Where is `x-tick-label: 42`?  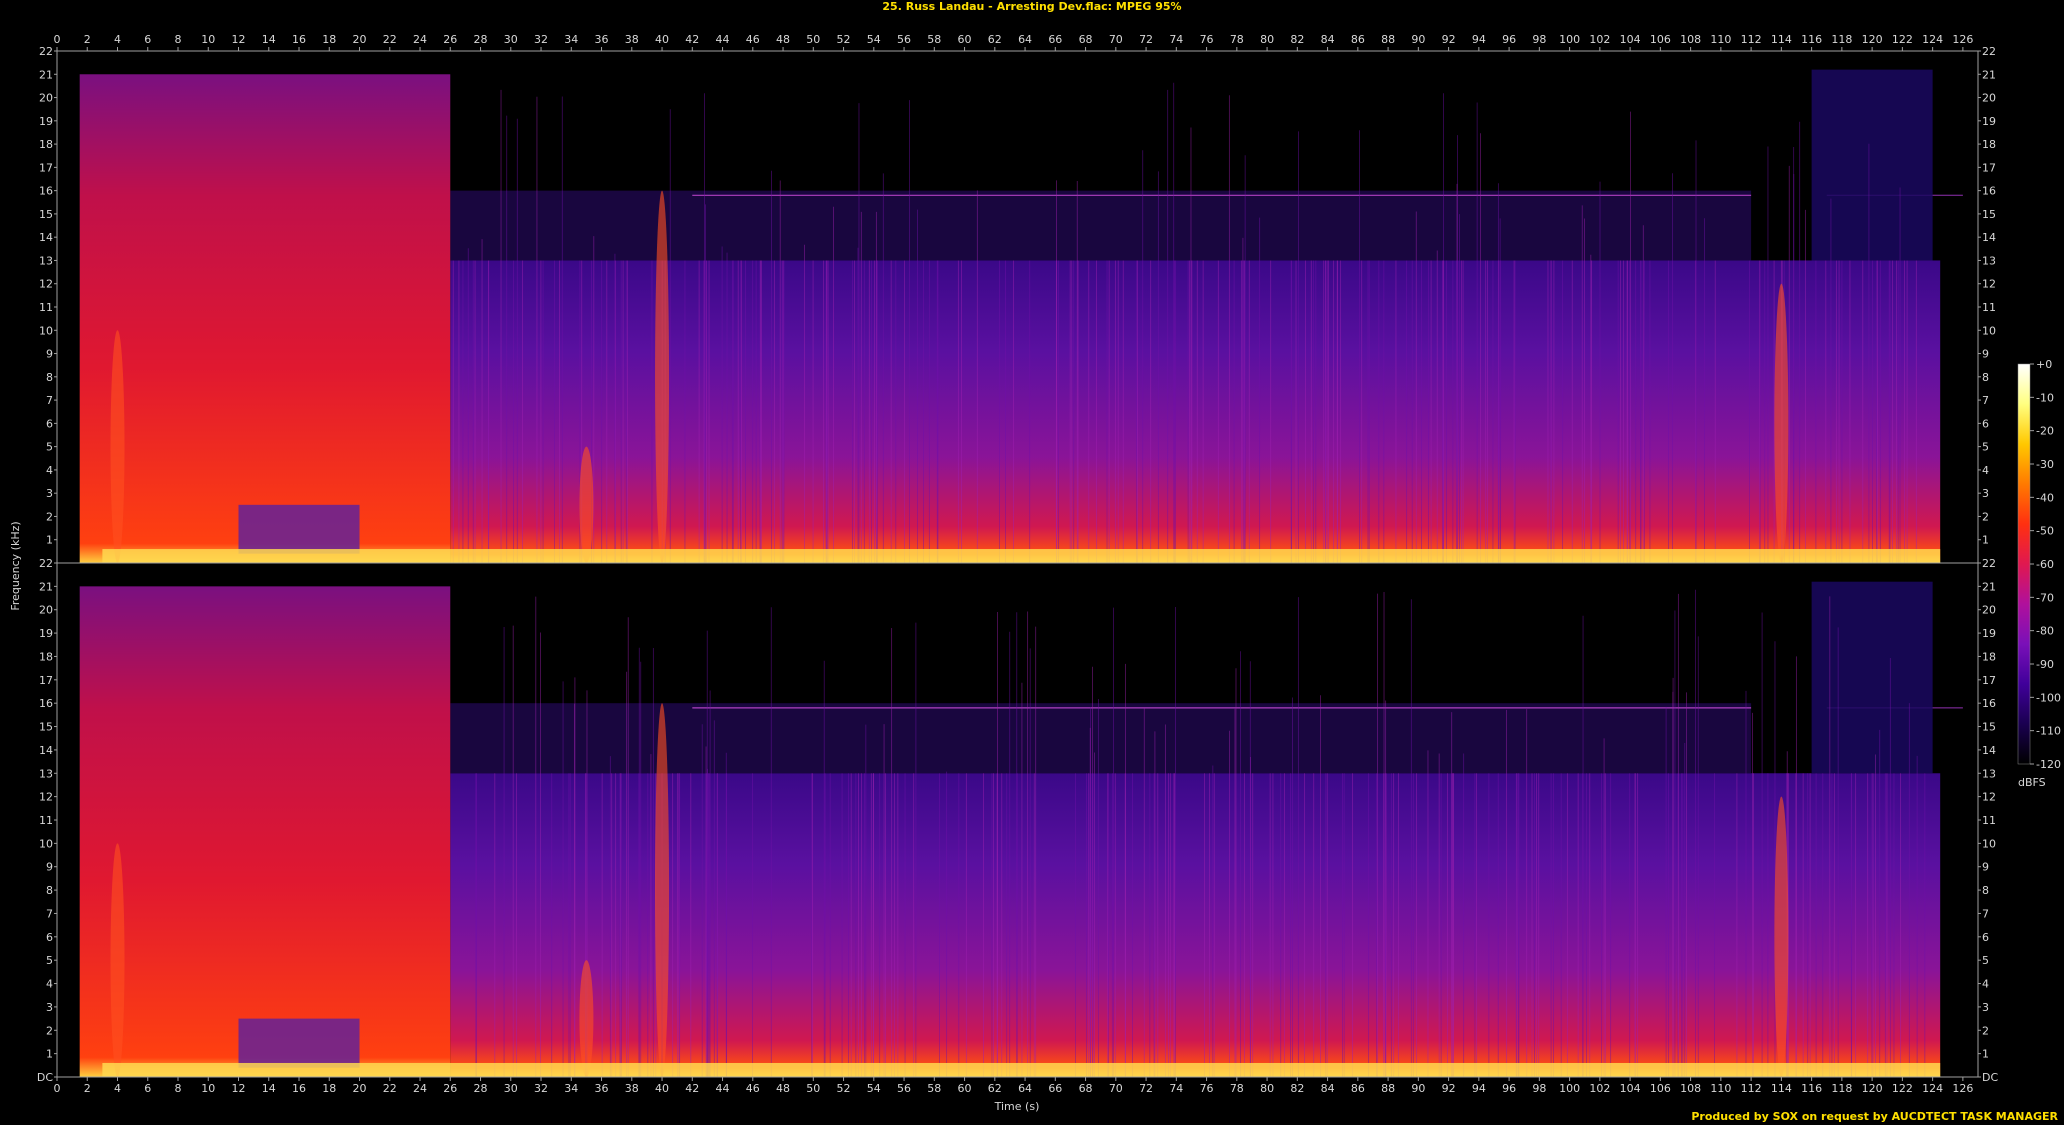 x-tick-label: 42 is located at coordinates (692, 1088).